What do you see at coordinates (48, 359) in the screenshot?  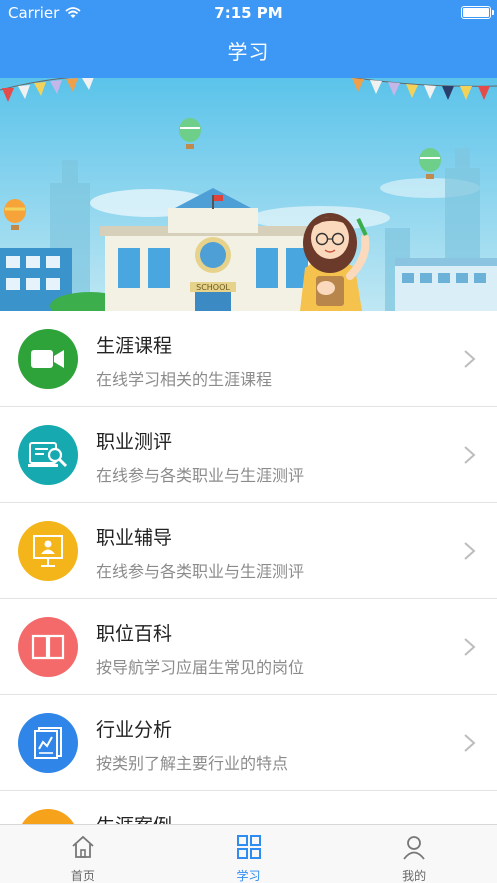 I see `video-camera-icon` at bounding box center [48, 359].